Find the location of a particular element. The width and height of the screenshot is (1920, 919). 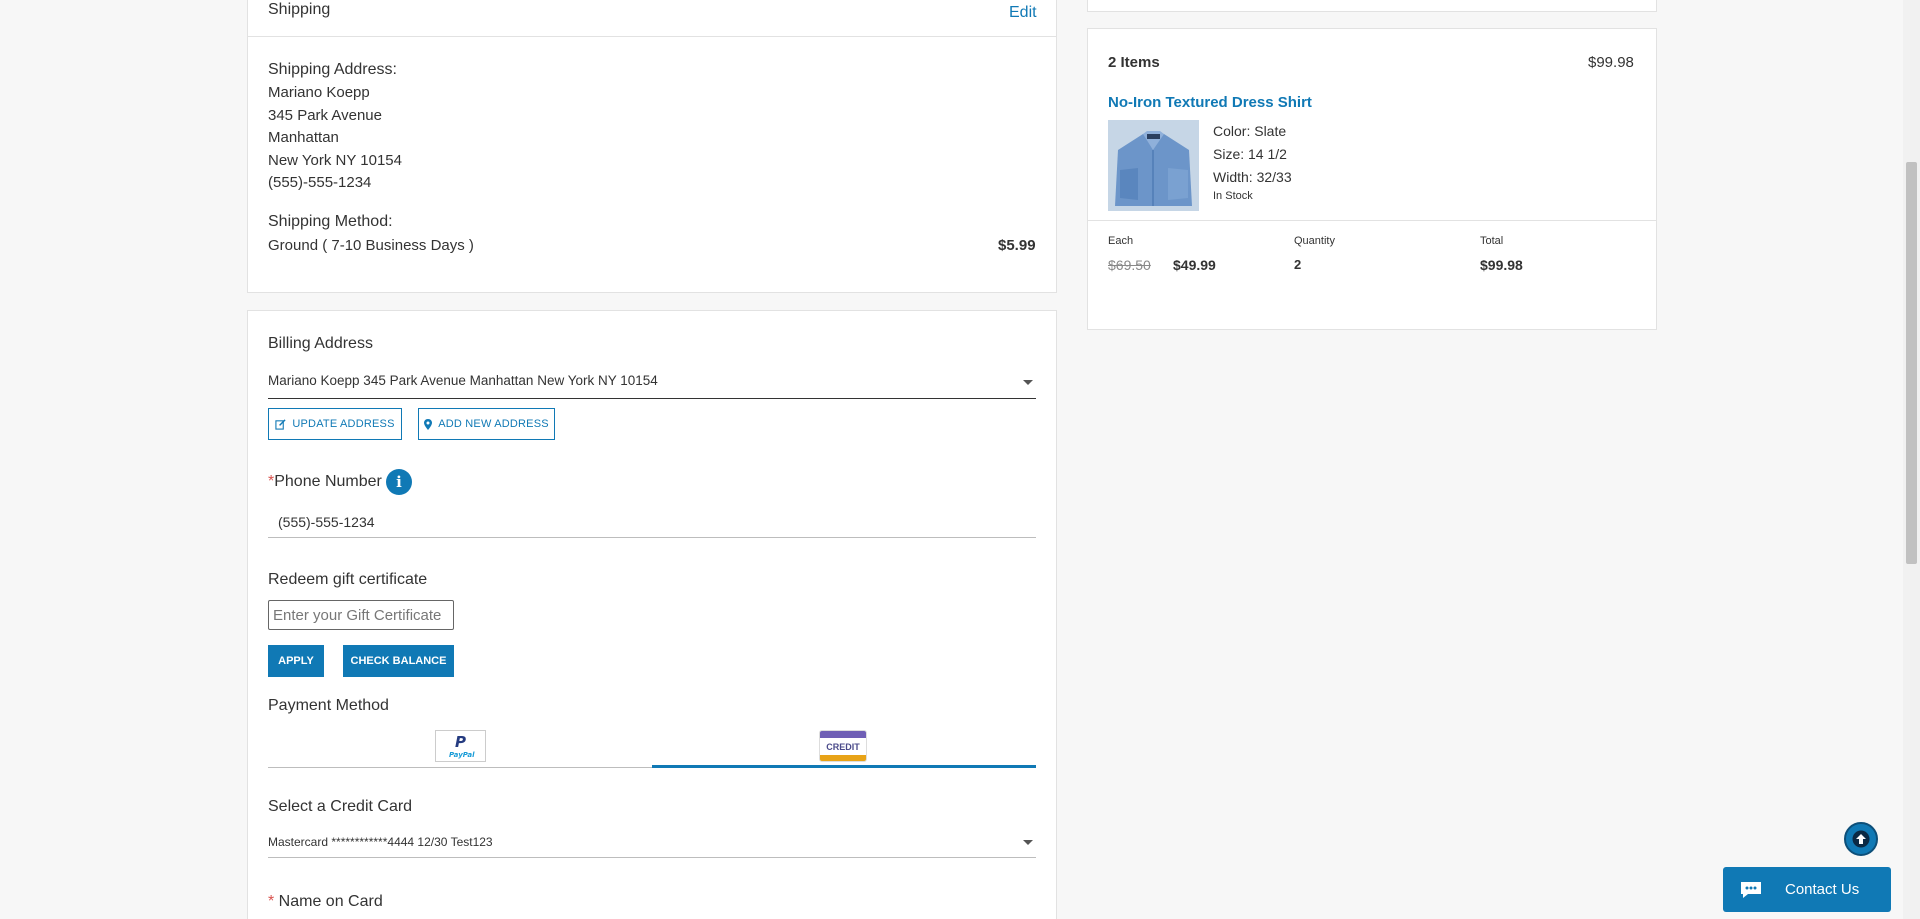

info-icon: i is located at coordinates (399, 482).